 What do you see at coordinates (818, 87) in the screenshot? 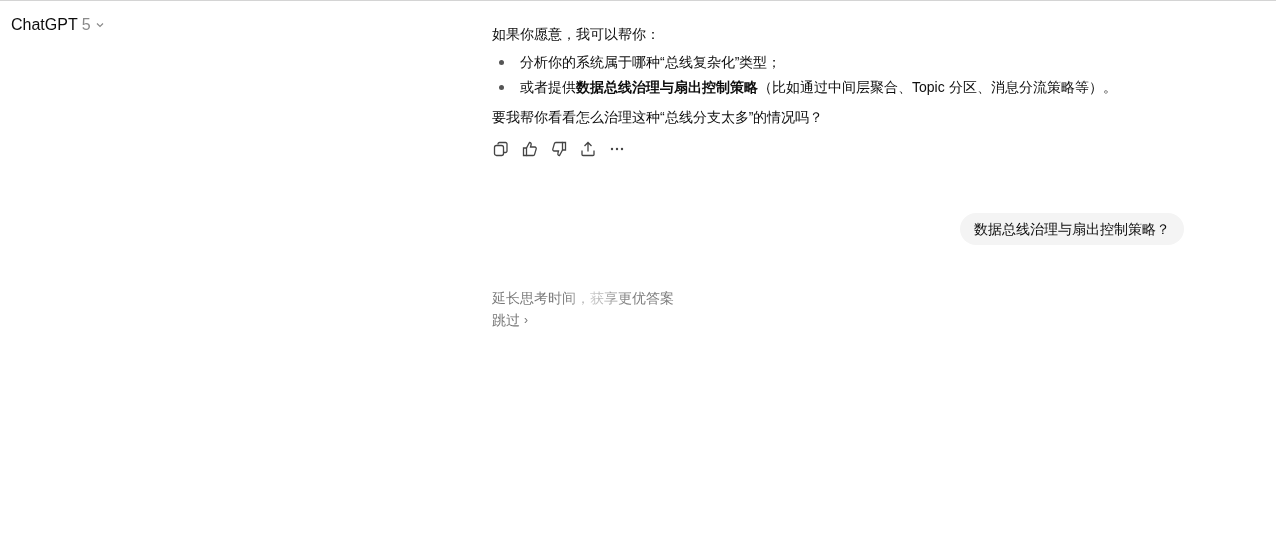
I see `list-item-text: 或者提供数据总线治理与扇出控制策略（比如通过中间层聚合、Topic 分区、消息分流策略等）。` at bounding box center [818, 87].